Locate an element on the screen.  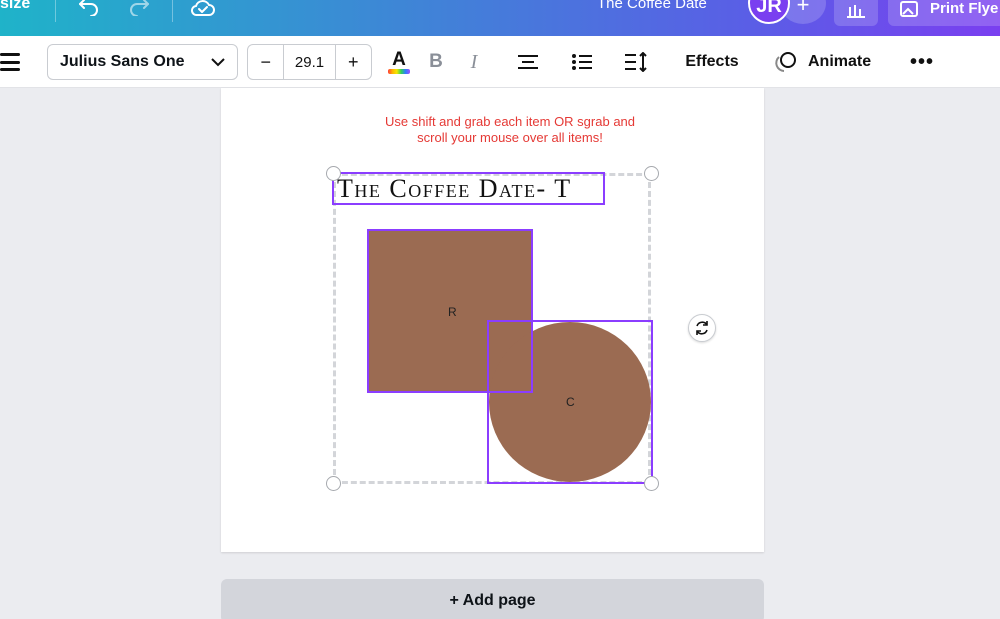
circle-shape: C is located at coordinates (570, 402).